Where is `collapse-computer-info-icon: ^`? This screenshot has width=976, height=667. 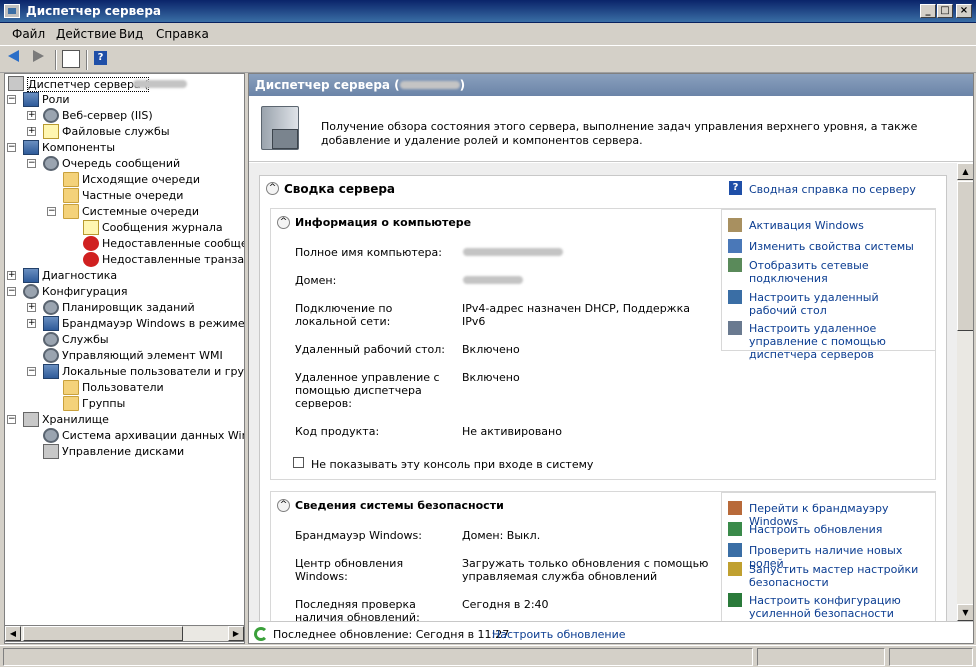 collapse-computer-info-icon: ^ is located at coordinates (283, 222).